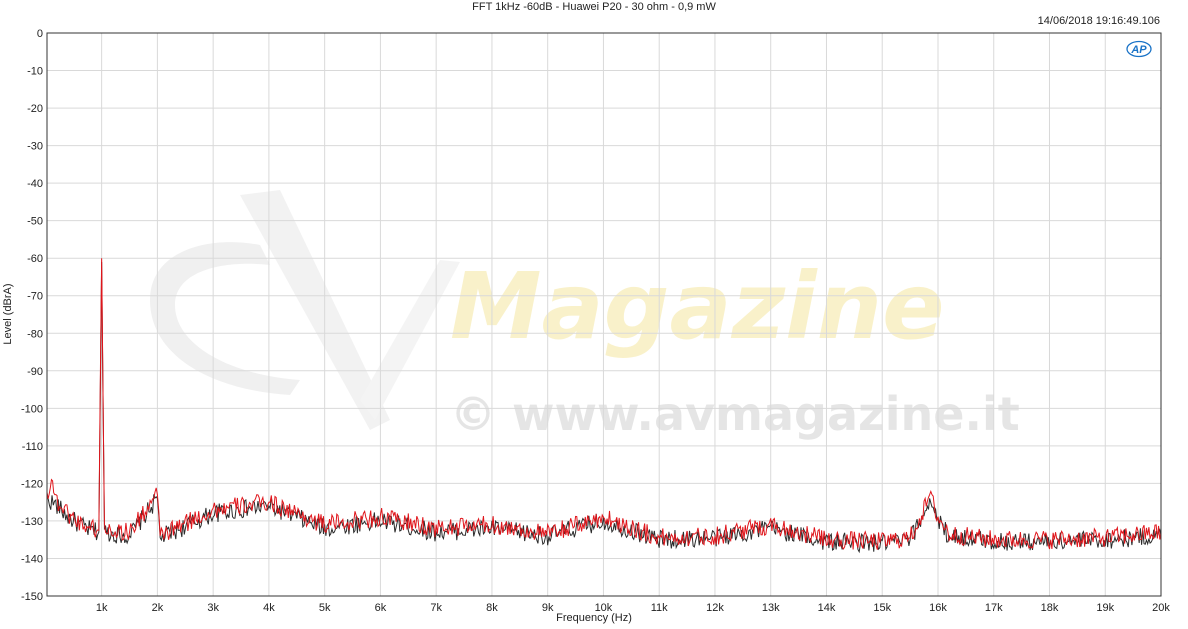  What do you see at coordinates (35, 72) in the screenshot?
I see `y-tick-label: -10` at bounding box center [35, 72].